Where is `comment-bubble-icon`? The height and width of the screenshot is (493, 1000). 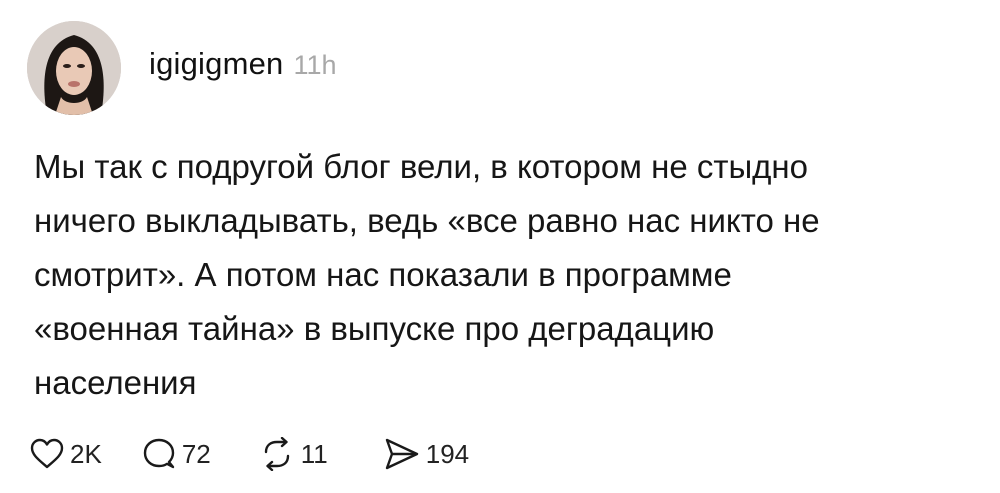
comment-bubble-icon is located at coordinates (159, 453).